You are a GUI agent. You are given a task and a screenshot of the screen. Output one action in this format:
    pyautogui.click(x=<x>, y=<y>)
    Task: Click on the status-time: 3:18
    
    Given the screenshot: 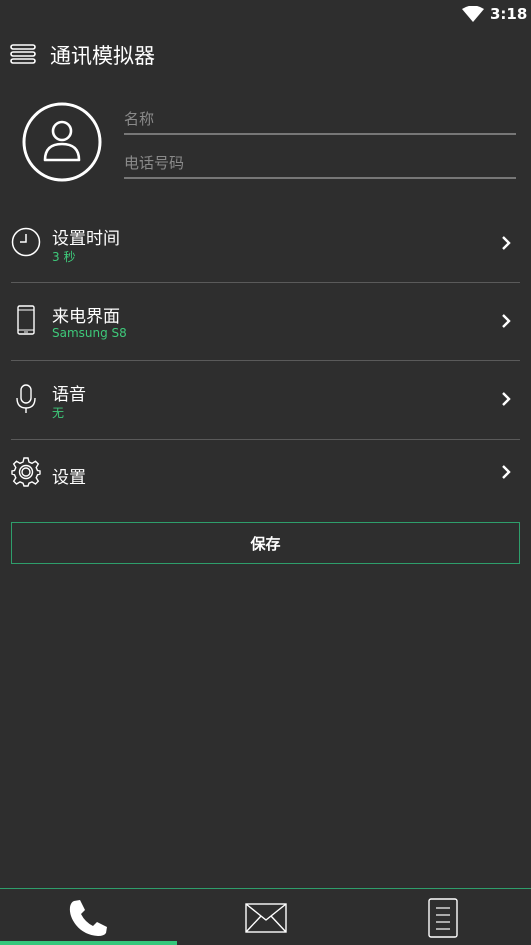 What is the action you would take?
    pyautogui.click(x=509, y=14)
    